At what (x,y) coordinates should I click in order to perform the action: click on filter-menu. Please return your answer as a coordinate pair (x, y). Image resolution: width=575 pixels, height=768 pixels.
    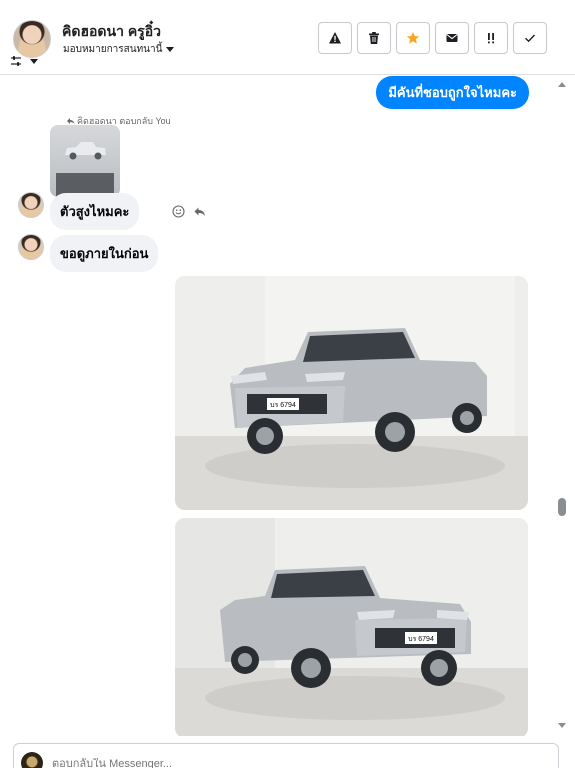
    Looking at the image, I should click on (24, 61).